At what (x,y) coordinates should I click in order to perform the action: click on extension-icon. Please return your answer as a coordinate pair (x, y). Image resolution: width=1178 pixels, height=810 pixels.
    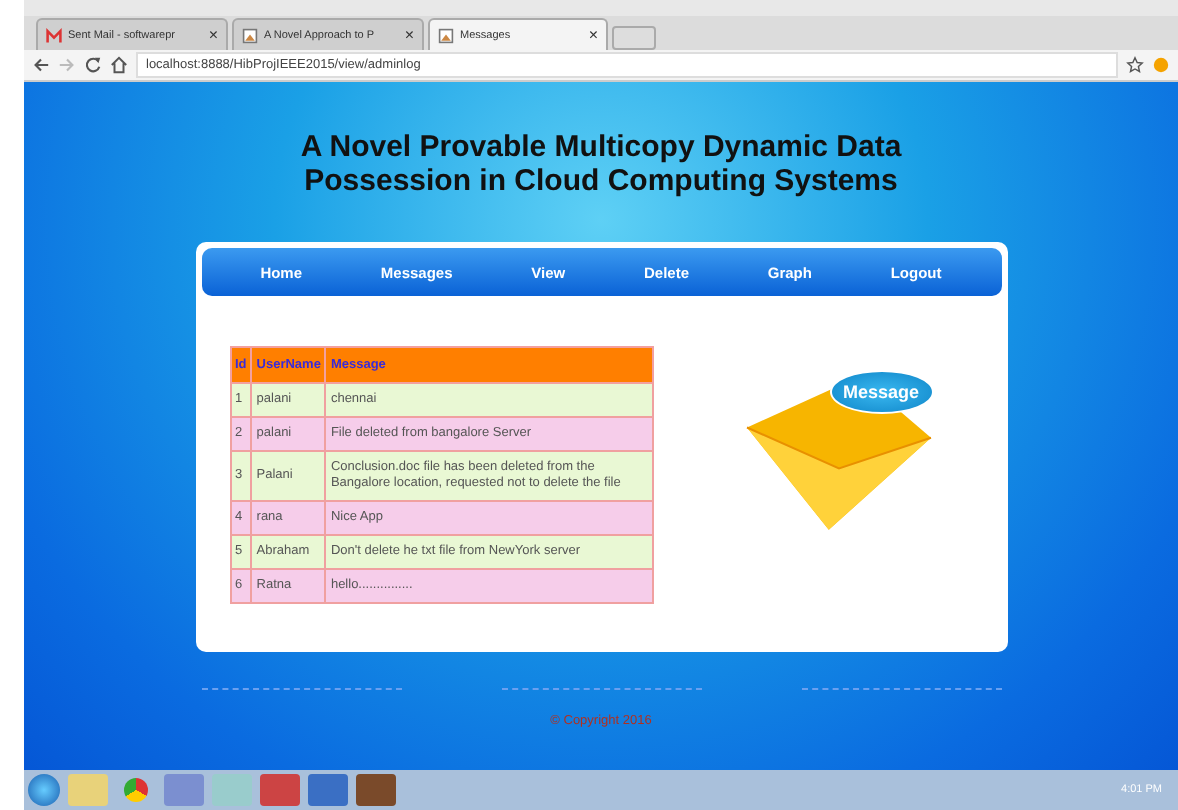
    Looking at the image, I should click on (1161, 65).